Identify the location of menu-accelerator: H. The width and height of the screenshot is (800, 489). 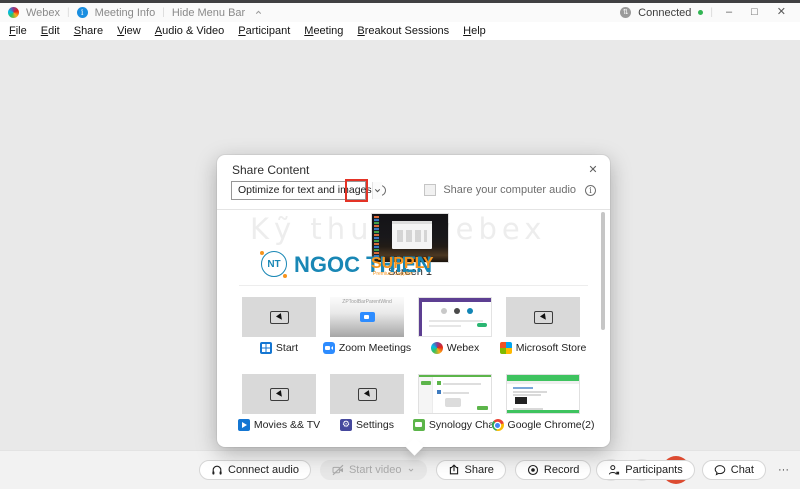
(467, 31).